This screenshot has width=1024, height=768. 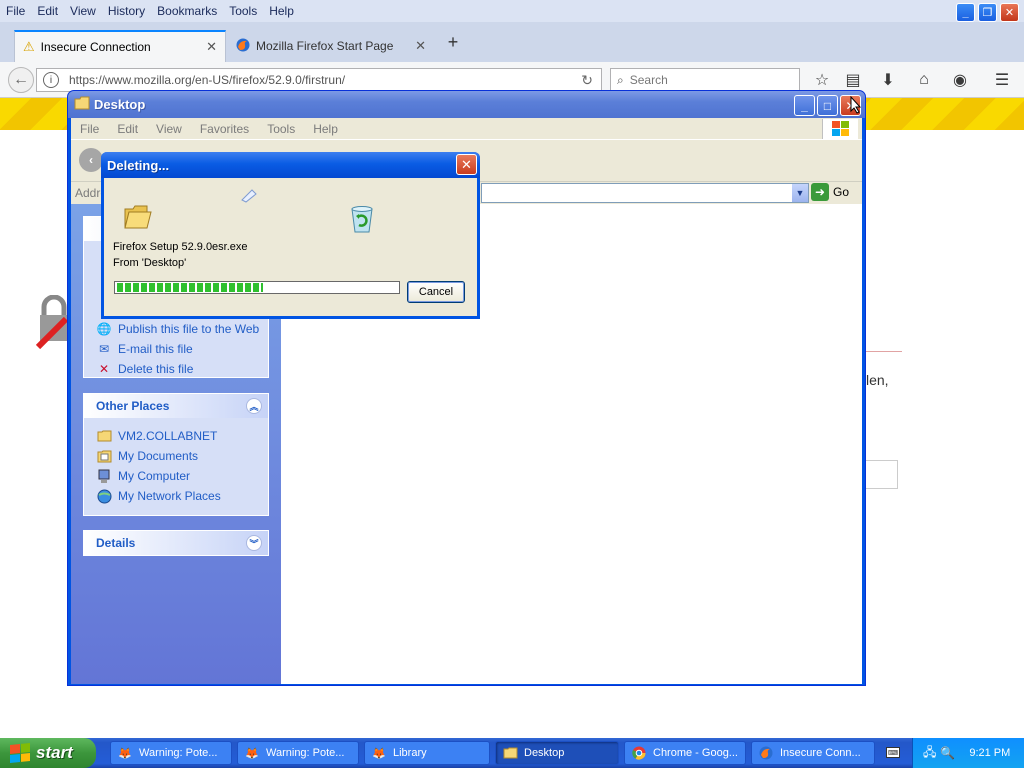 What do you see at coordinates (154, 476) in the screenshot?
I see `place-label: My Computer` at bounding box center [154, 476].